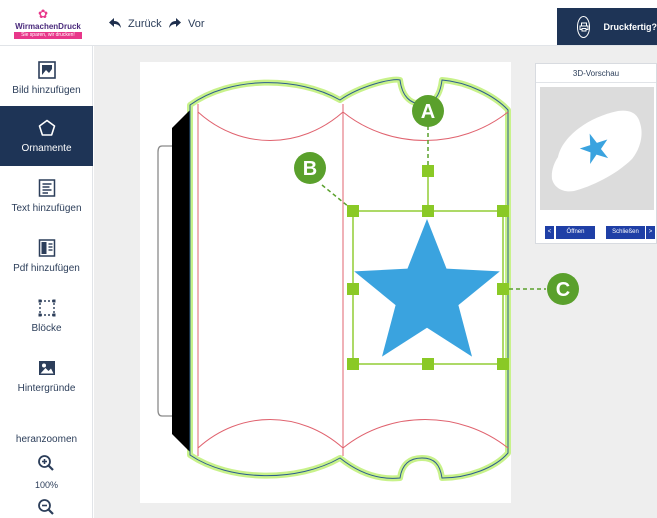 Image resolution: width=657 pixels, height=518 pixels. What do you see at coordinates (428, 364) in the screenshot?
I see `resize-handle-bottom` at bounding box center [428, 364].